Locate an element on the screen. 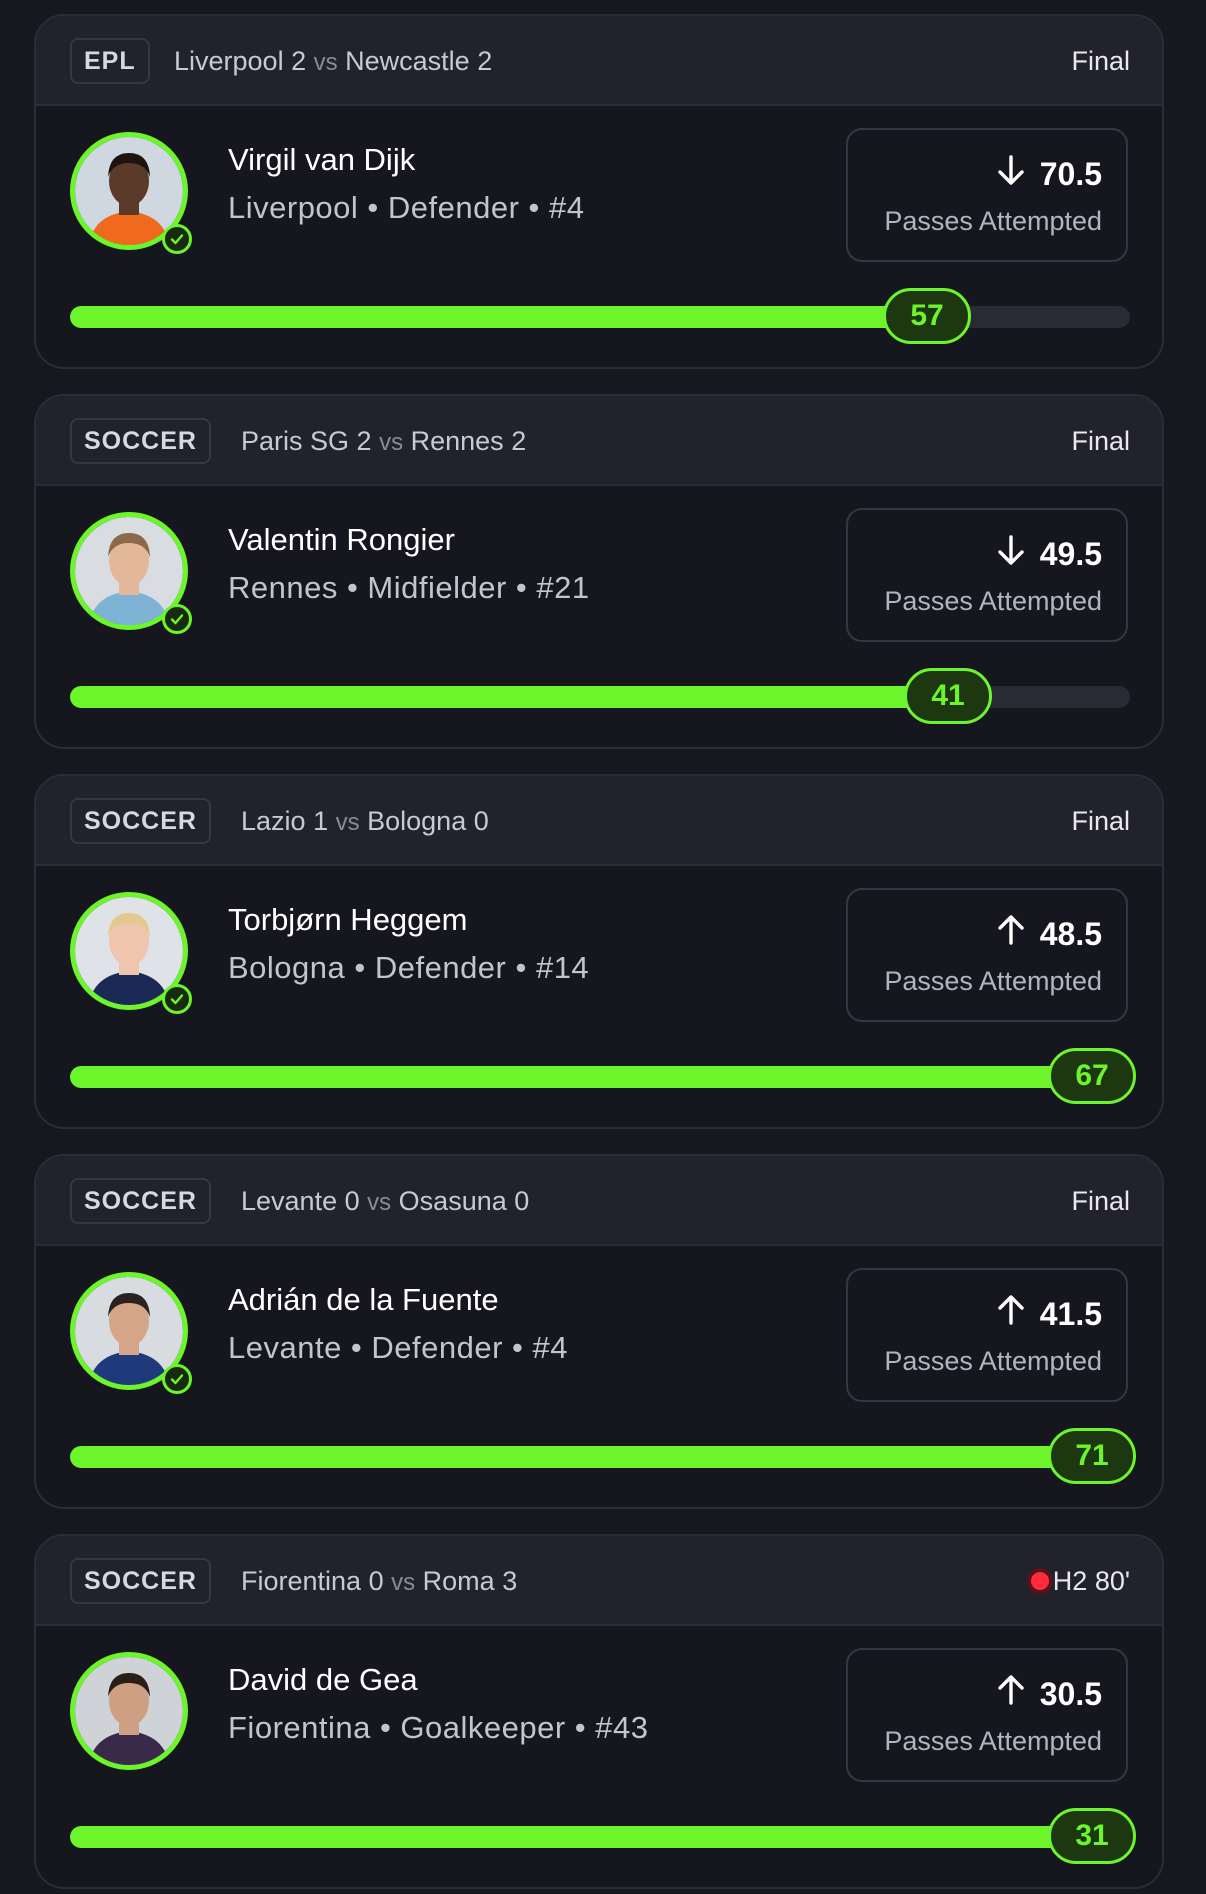  player-meta: Bologna • Defender • #14 is located at coordinates (409, 967).